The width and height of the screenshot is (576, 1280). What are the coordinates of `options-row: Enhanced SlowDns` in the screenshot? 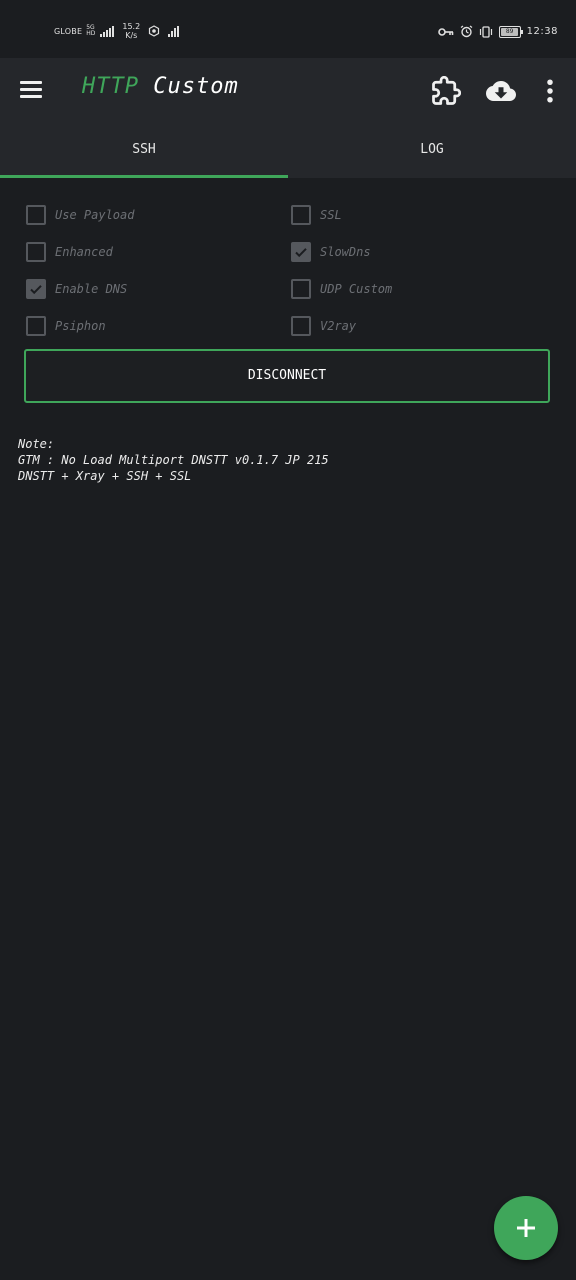 It's located at (291, 251).